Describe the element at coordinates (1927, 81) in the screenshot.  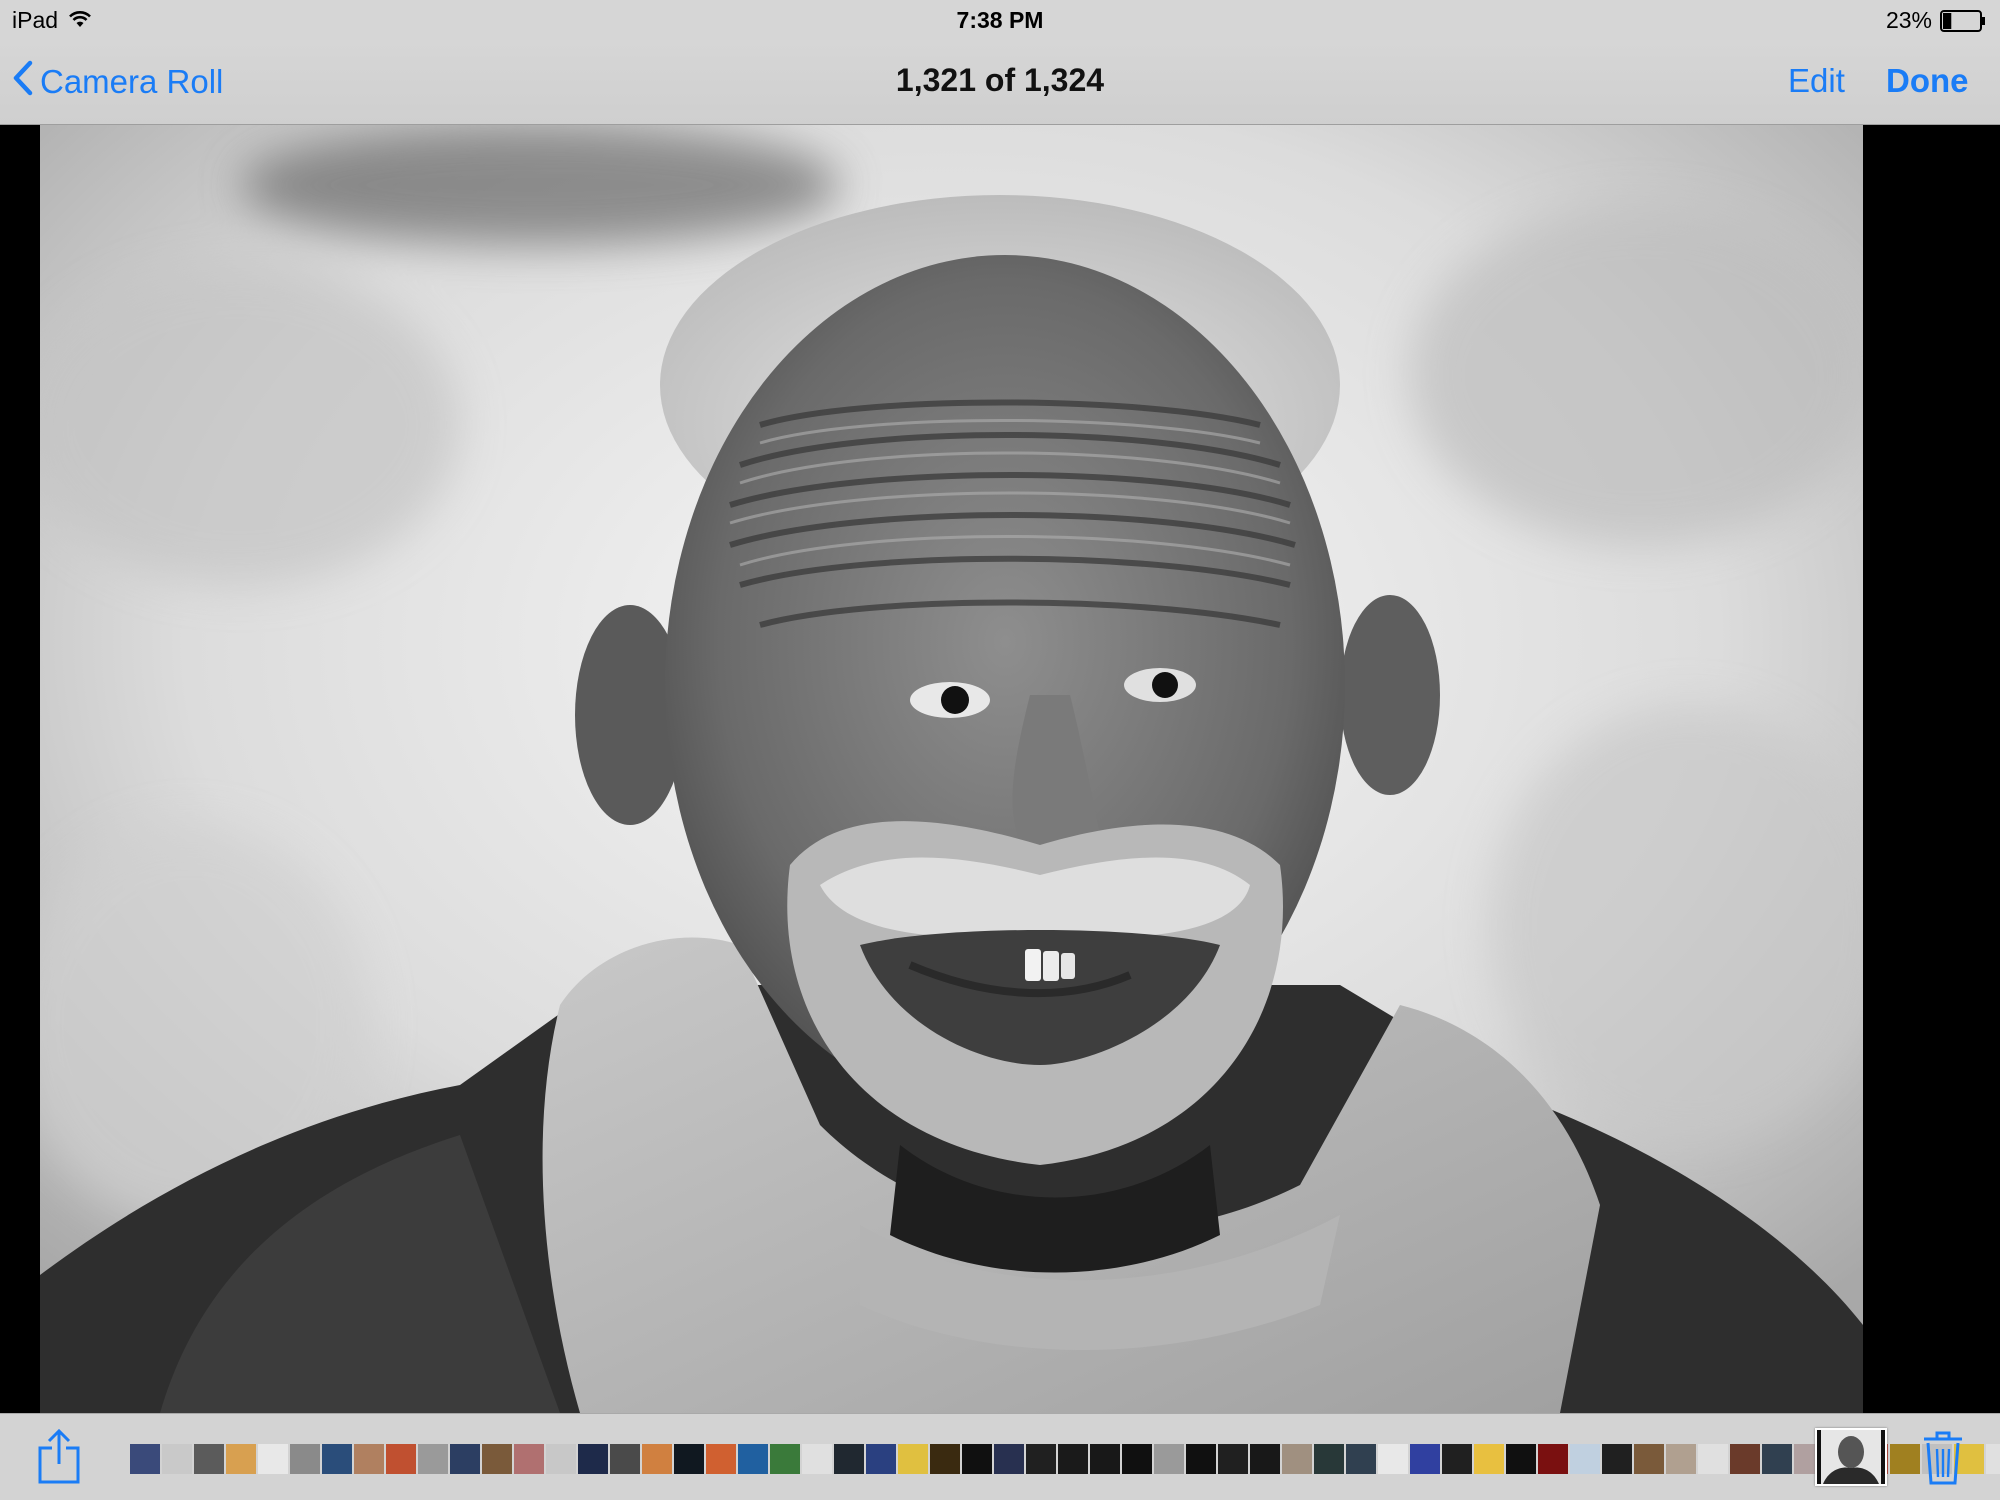
I see `done-button: Done` at that location.